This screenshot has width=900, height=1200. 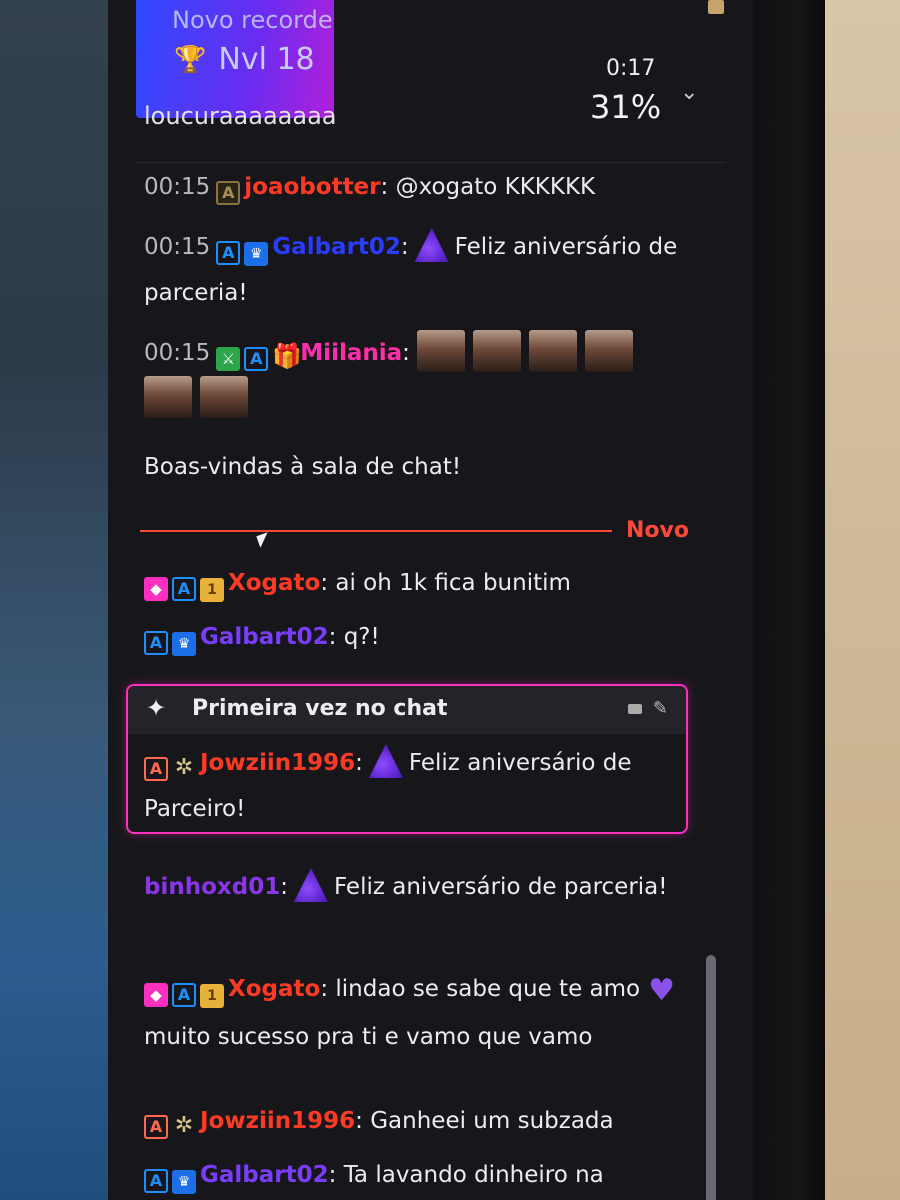 What do you see at coordinates (156, 708) in the screenshot?
I see `sparkle-icon: ✦` at bounding box center [156, 708].